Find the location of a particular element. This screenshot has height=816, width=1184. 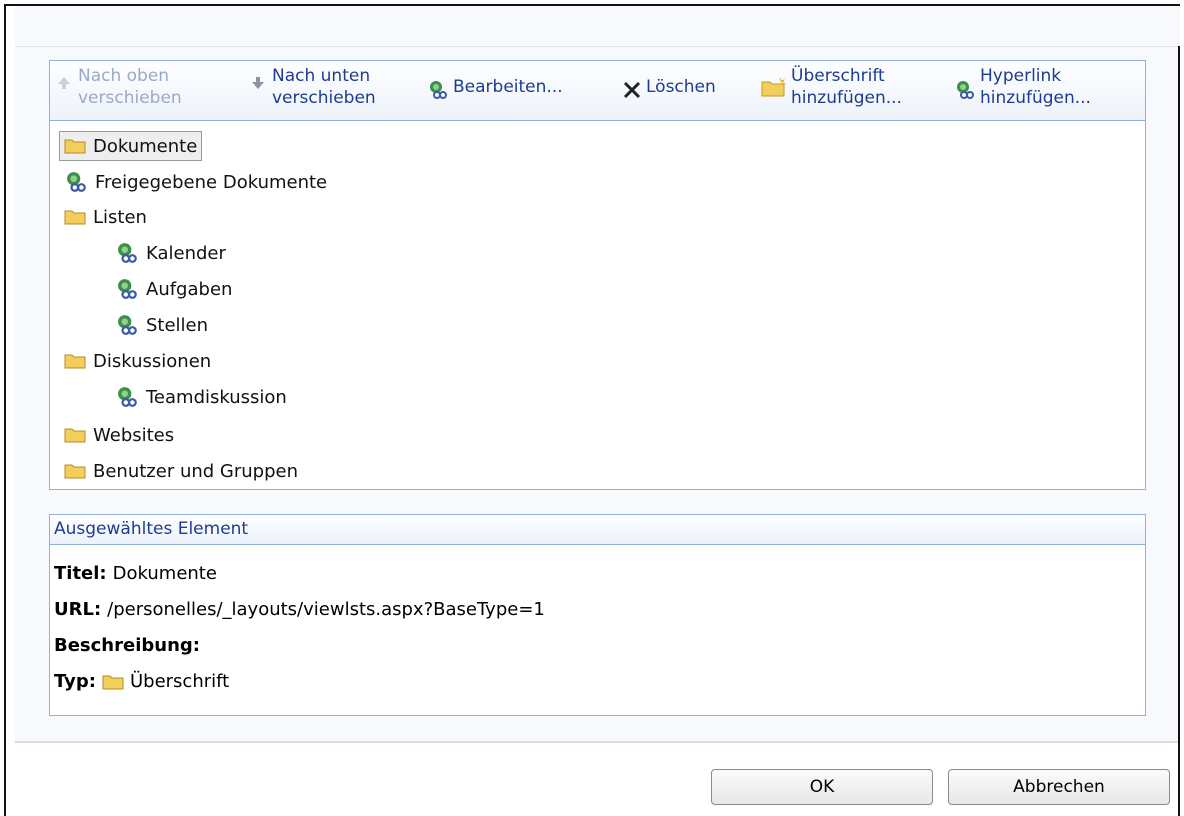

detail-description-row: Beschreibung: is located at coordinates (130, 645).